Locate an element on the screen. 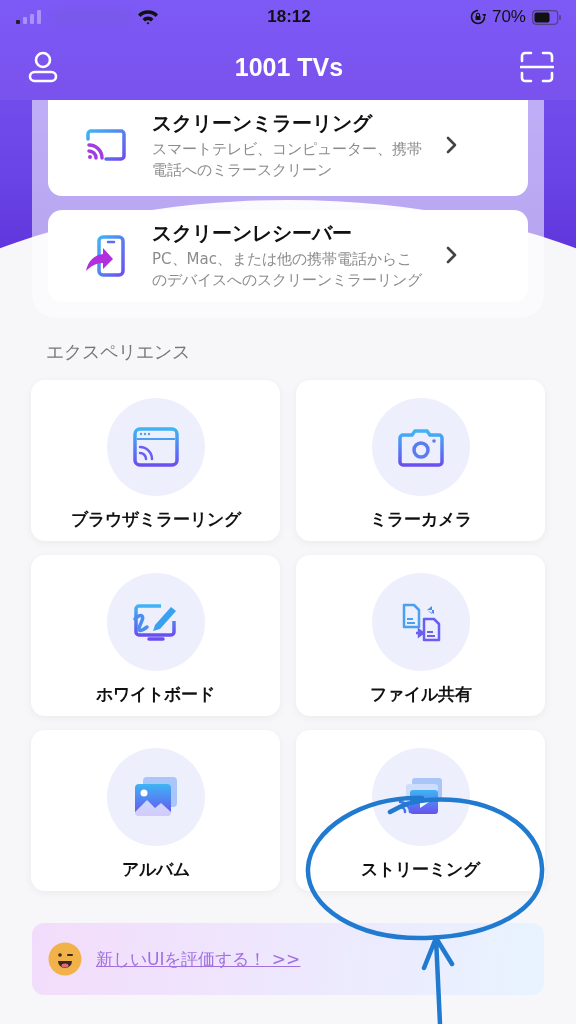 The height and width of the screenshot is (1024, 576). app-title: 1001 TVs is located at coordinates (289, 67).